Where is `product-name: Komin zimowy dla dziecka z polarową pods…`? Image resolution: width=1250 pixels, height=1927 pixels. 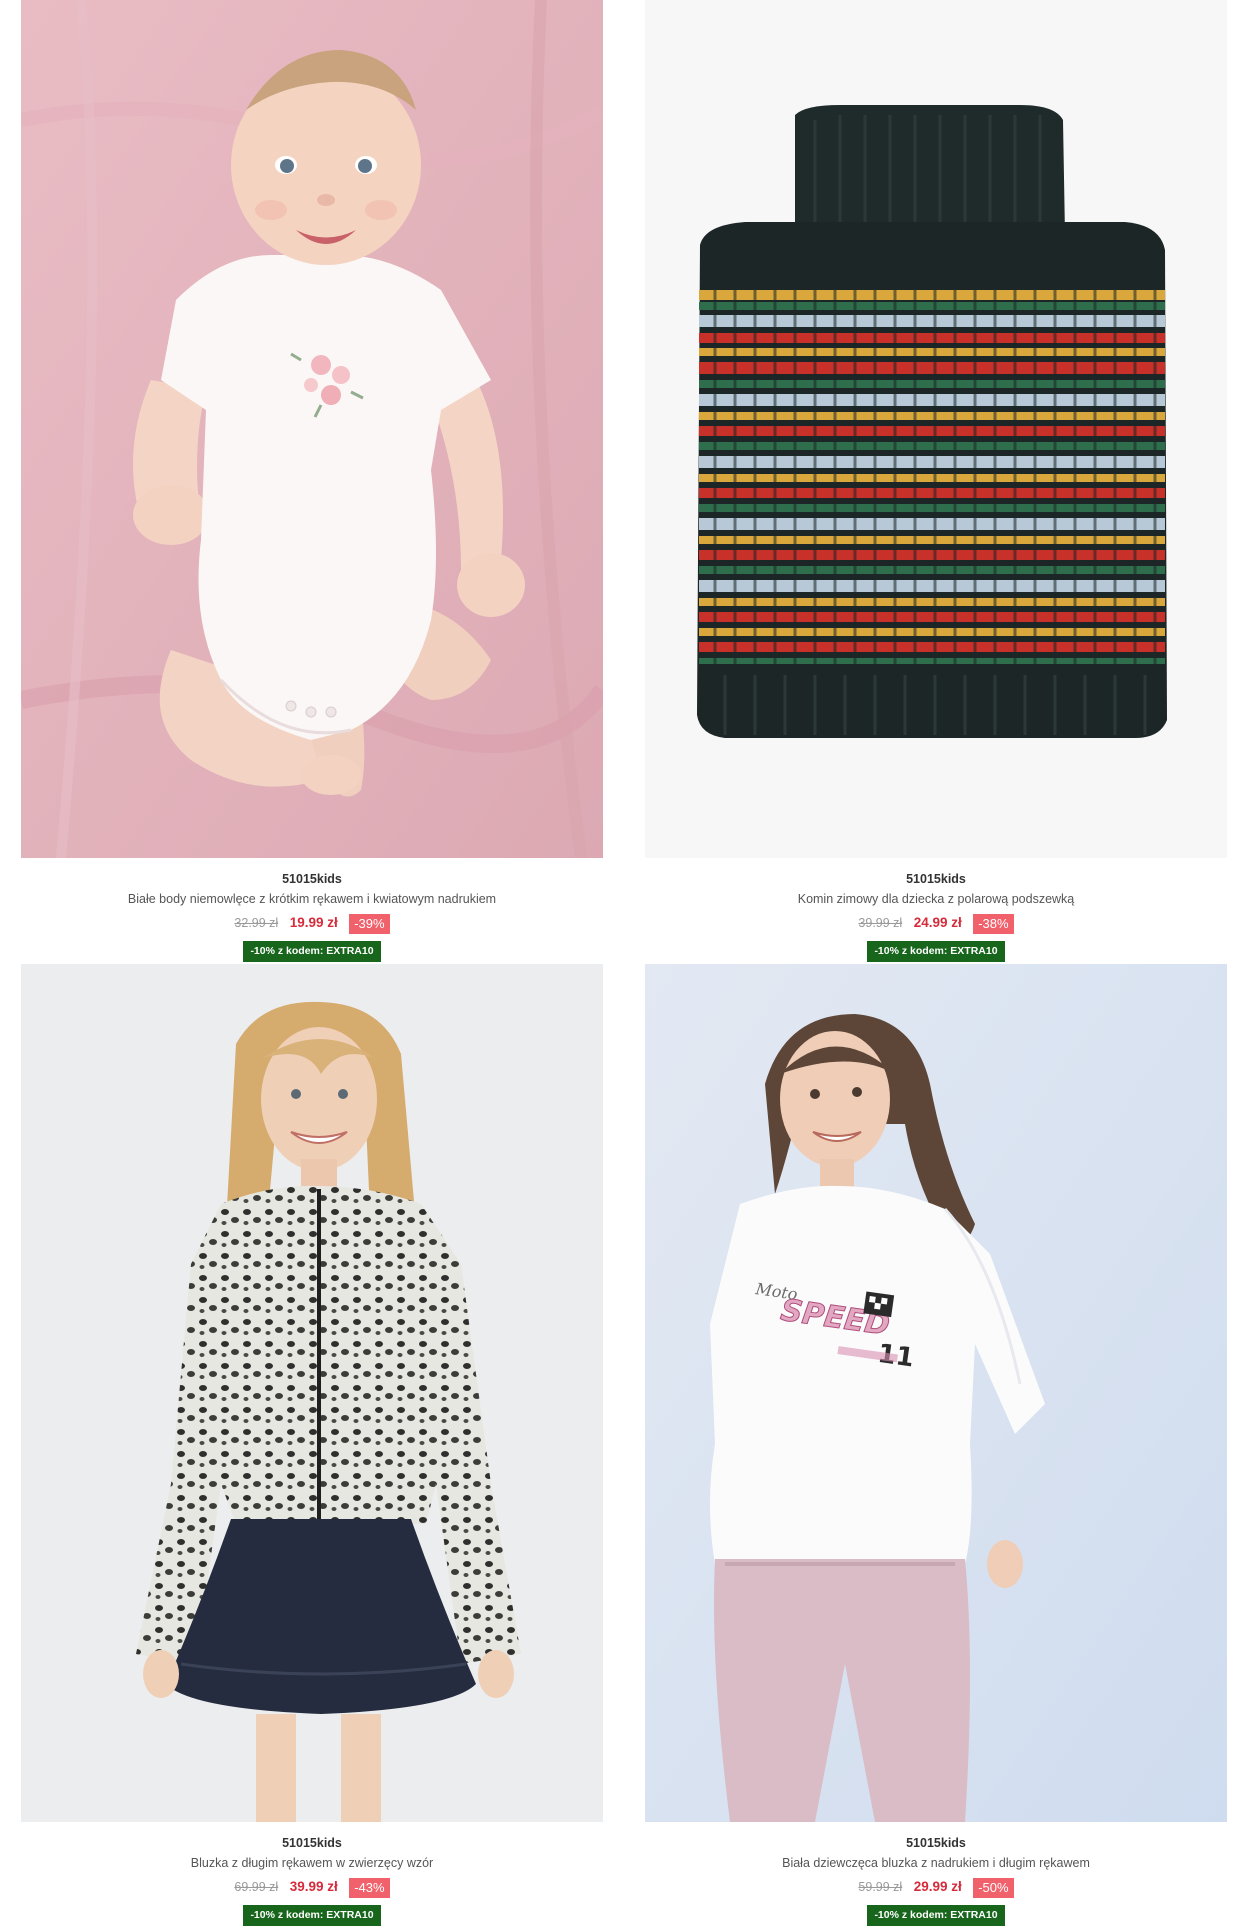 product-name: Komin zimowy dla dziecka z polarową pods… is located at coordinates (936, 899).